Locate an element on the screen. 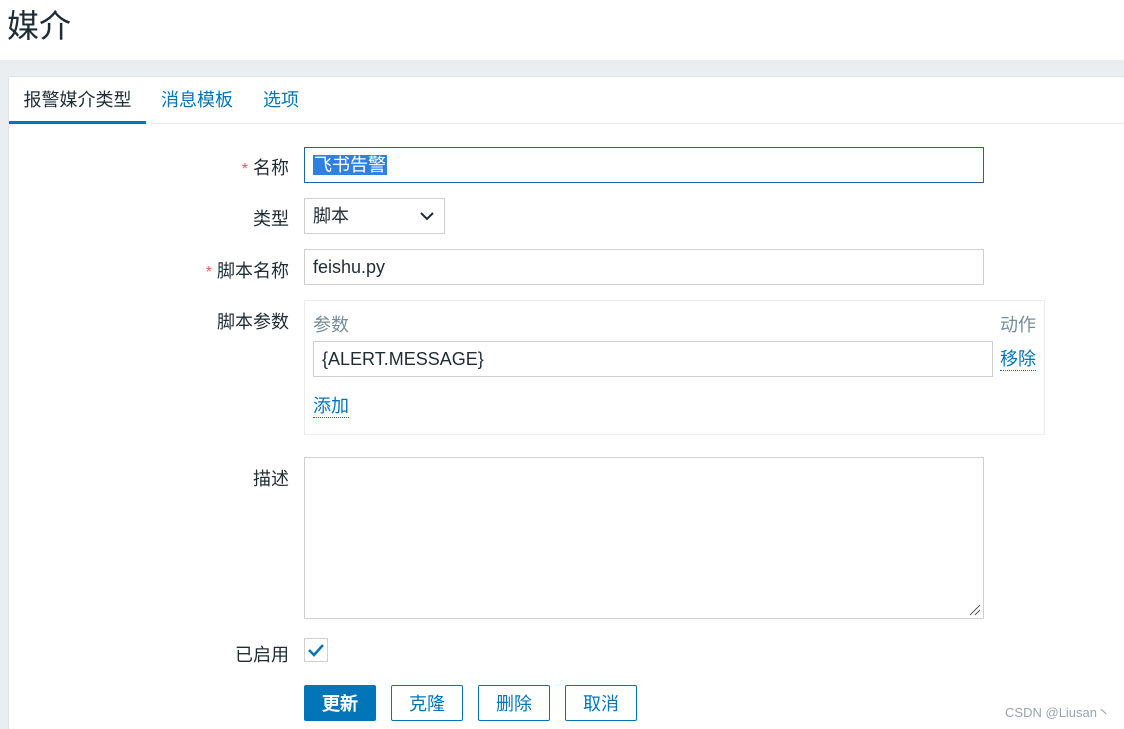 The image size is (1124, 729). script-param-input: {ALERT.MESSAGE} is located at coordinates (653, 359).